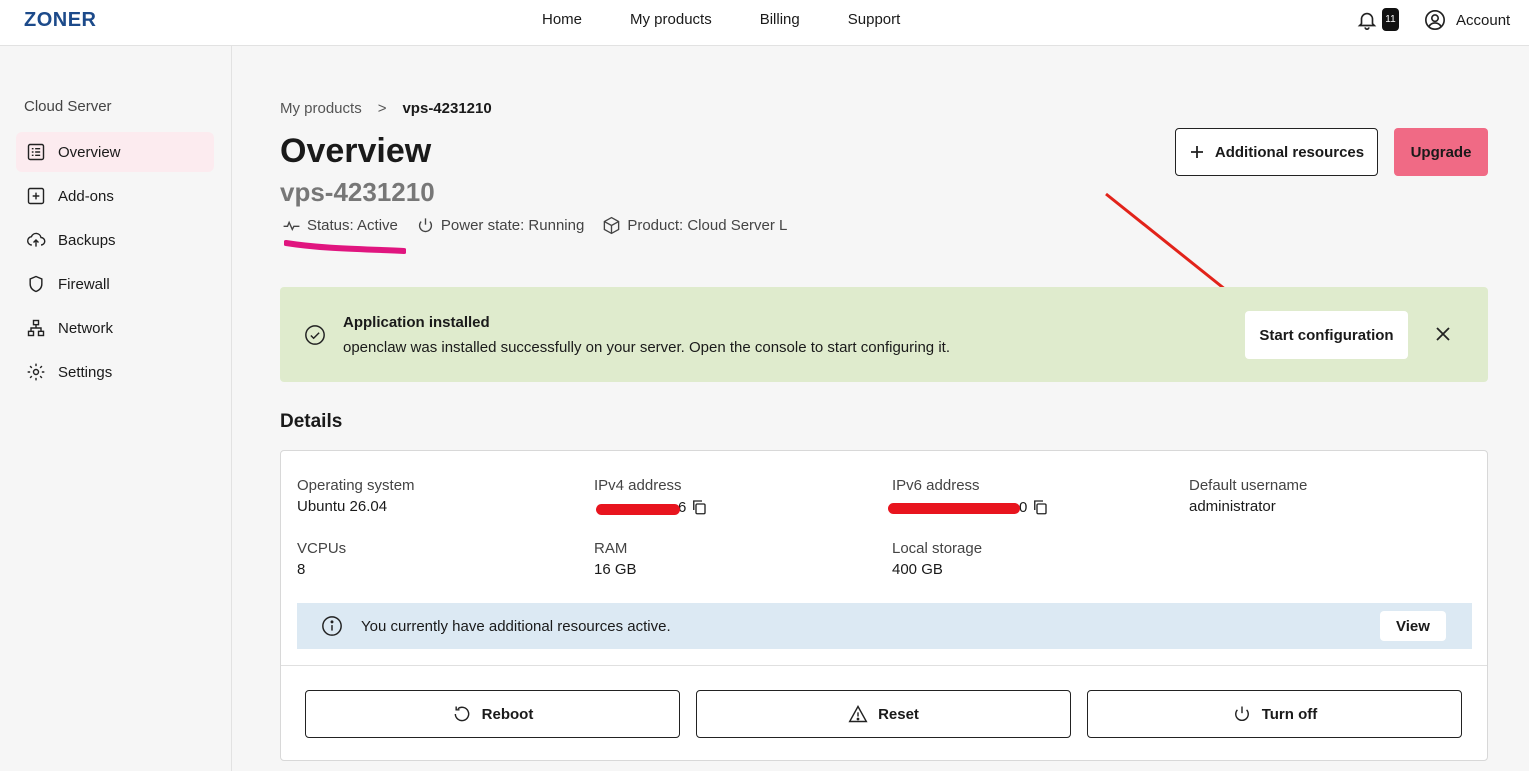 The height and width of the screenshot is (771, 1529). I want to click on details-heading: Details, so click(311, 421).